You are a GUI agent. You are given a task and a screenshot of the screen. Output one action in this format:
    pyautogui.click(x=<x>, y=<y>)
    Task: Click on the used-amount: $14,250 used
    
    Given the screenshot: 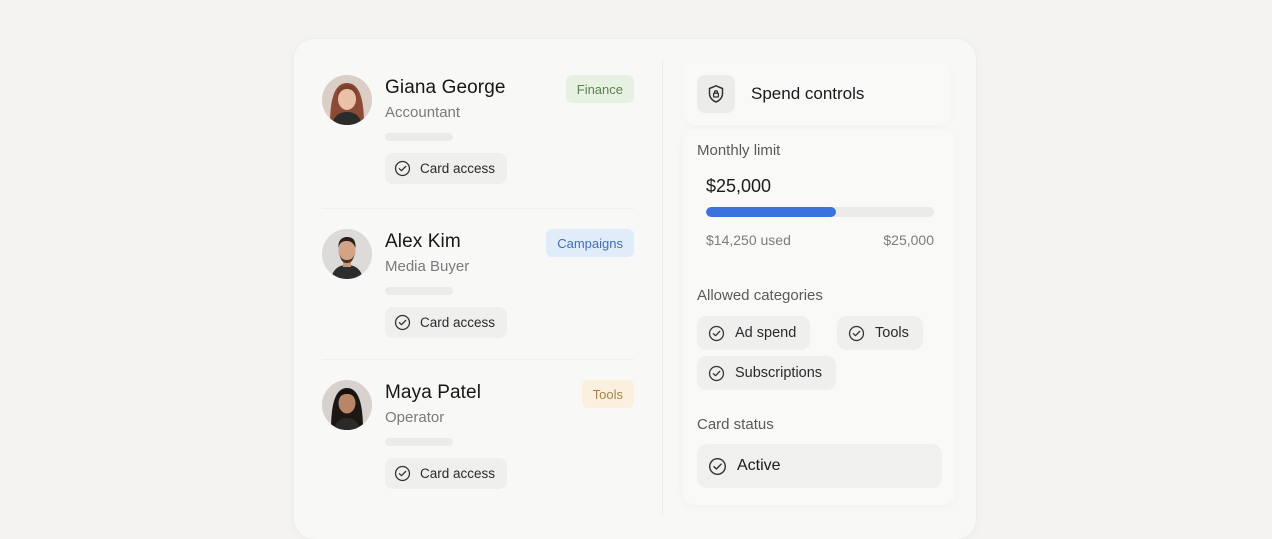 What is the action you would take?
    pyautogui.click(x=748, y=240)
    